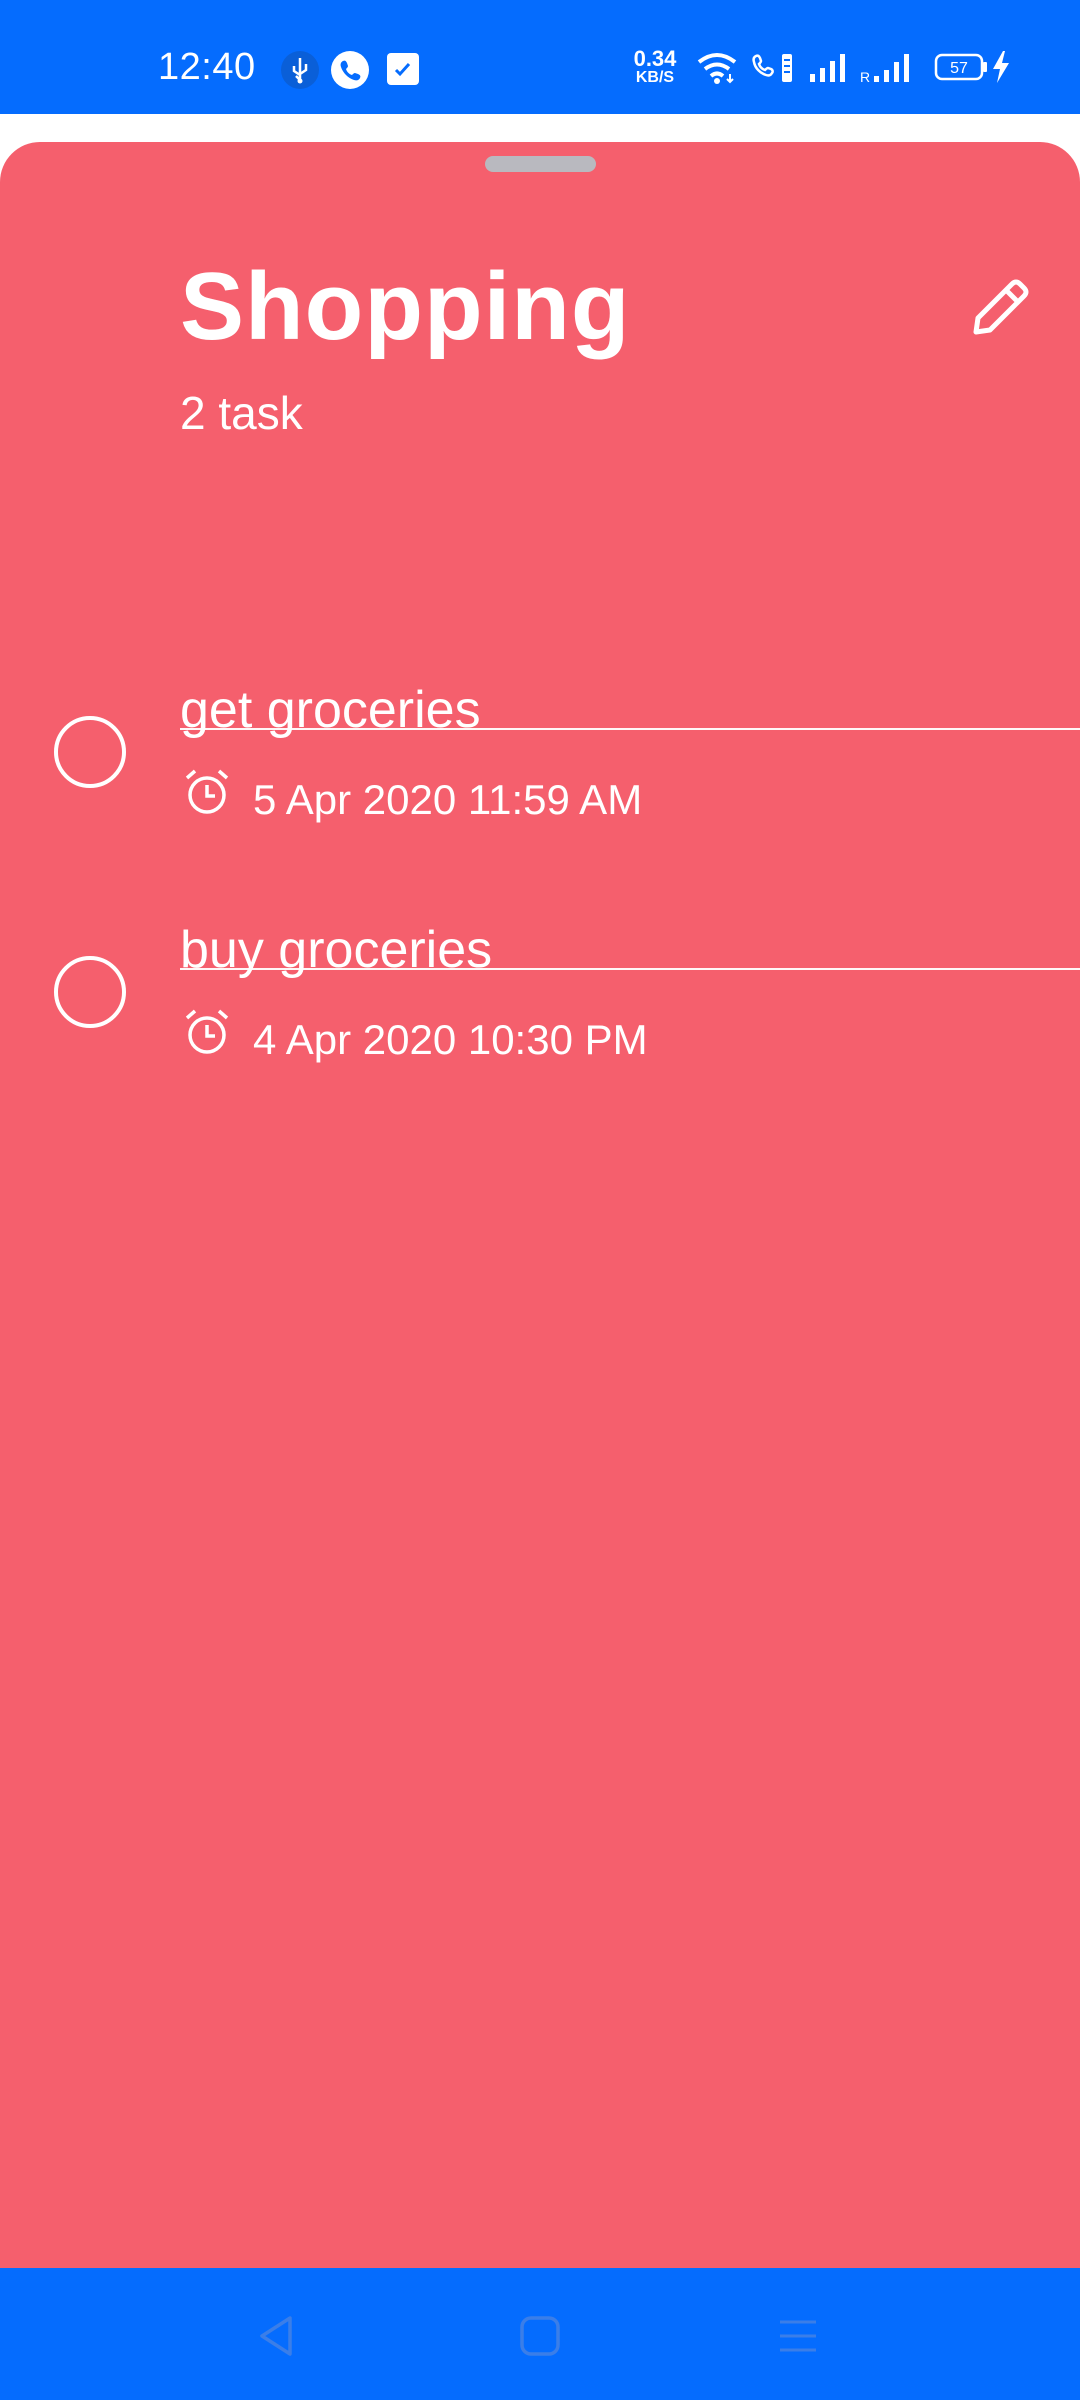 The width and height of the screenshot is (1080, 2400). Describe the element at coordinates (1001, 69) in the screenshot. I see `charging-icon` at that location.